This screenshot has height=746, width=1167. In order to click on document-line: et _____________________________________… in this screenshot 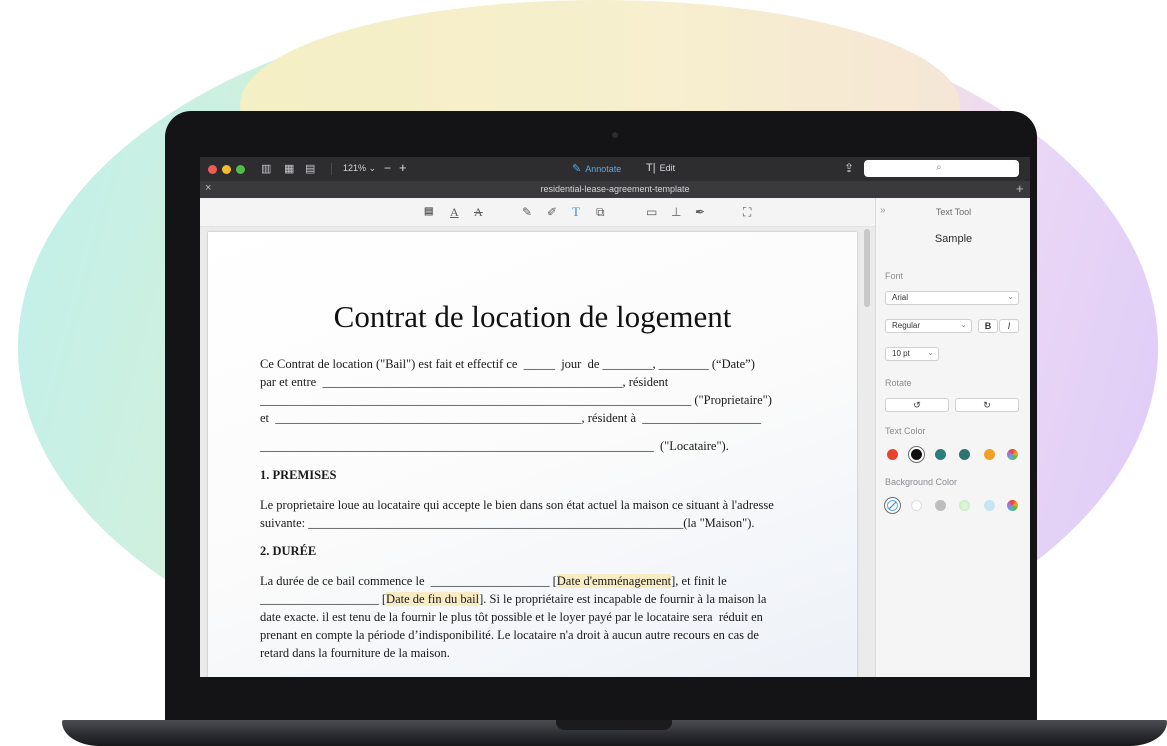, I will do `click(511, 418)`.